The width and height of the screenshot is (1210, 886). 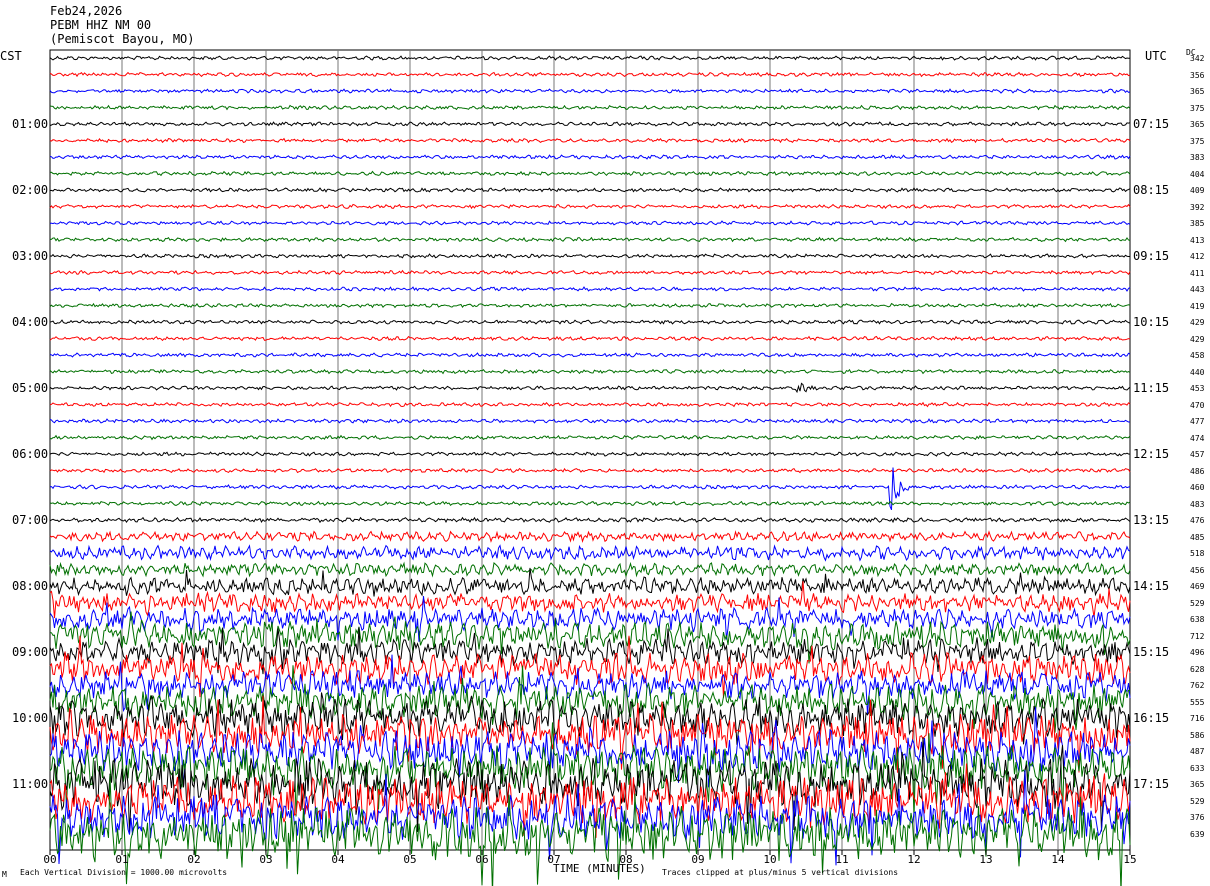 I want to click on x-tick-label: 02, so click(x=193, y=859).